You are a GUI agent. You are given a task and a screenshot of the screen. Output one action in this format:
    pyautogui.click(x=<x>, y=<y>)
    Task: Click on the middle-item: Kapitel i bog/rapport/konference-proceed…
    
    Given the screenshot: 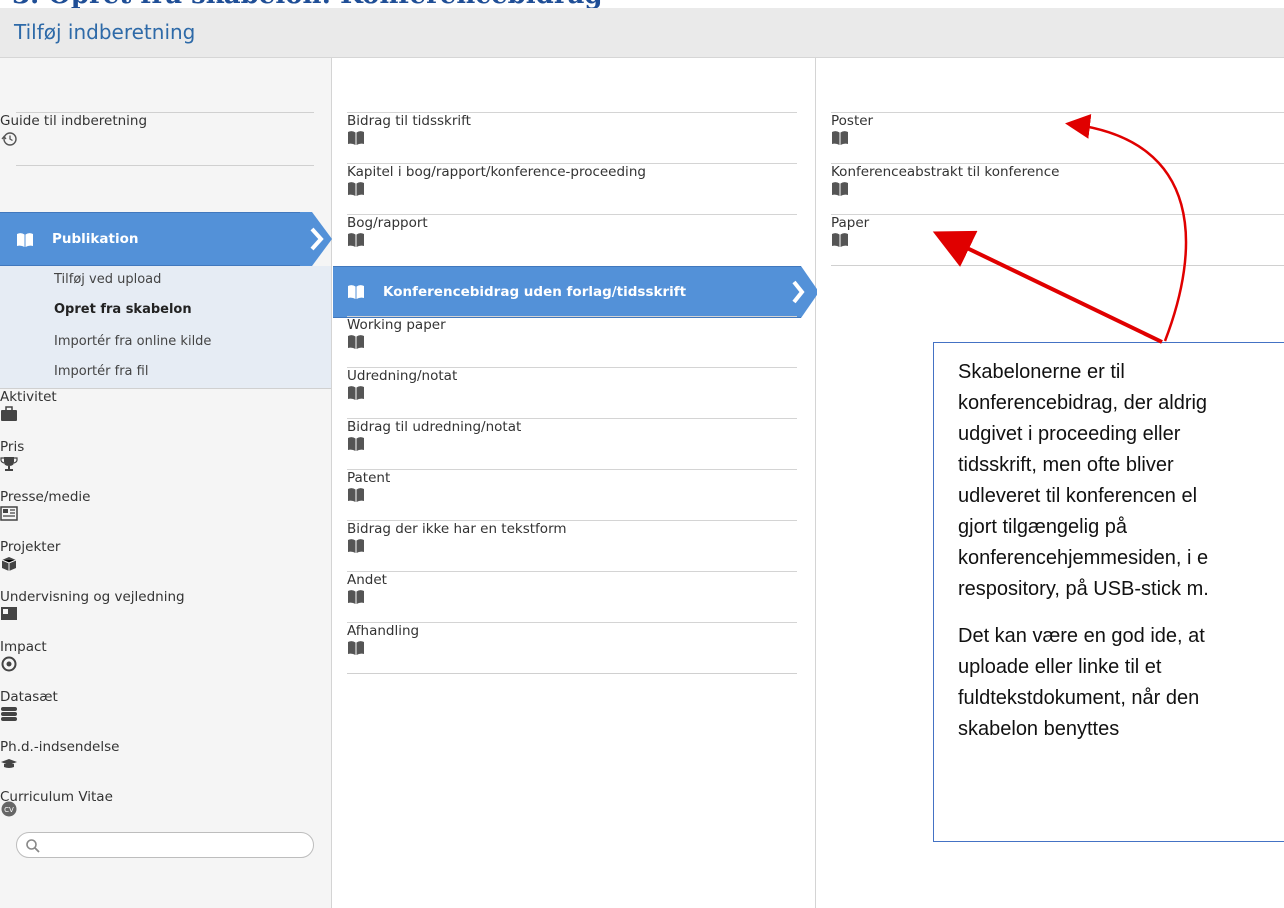 What is the action you would take?
    pyautogui.click(x=572, y=188)
    